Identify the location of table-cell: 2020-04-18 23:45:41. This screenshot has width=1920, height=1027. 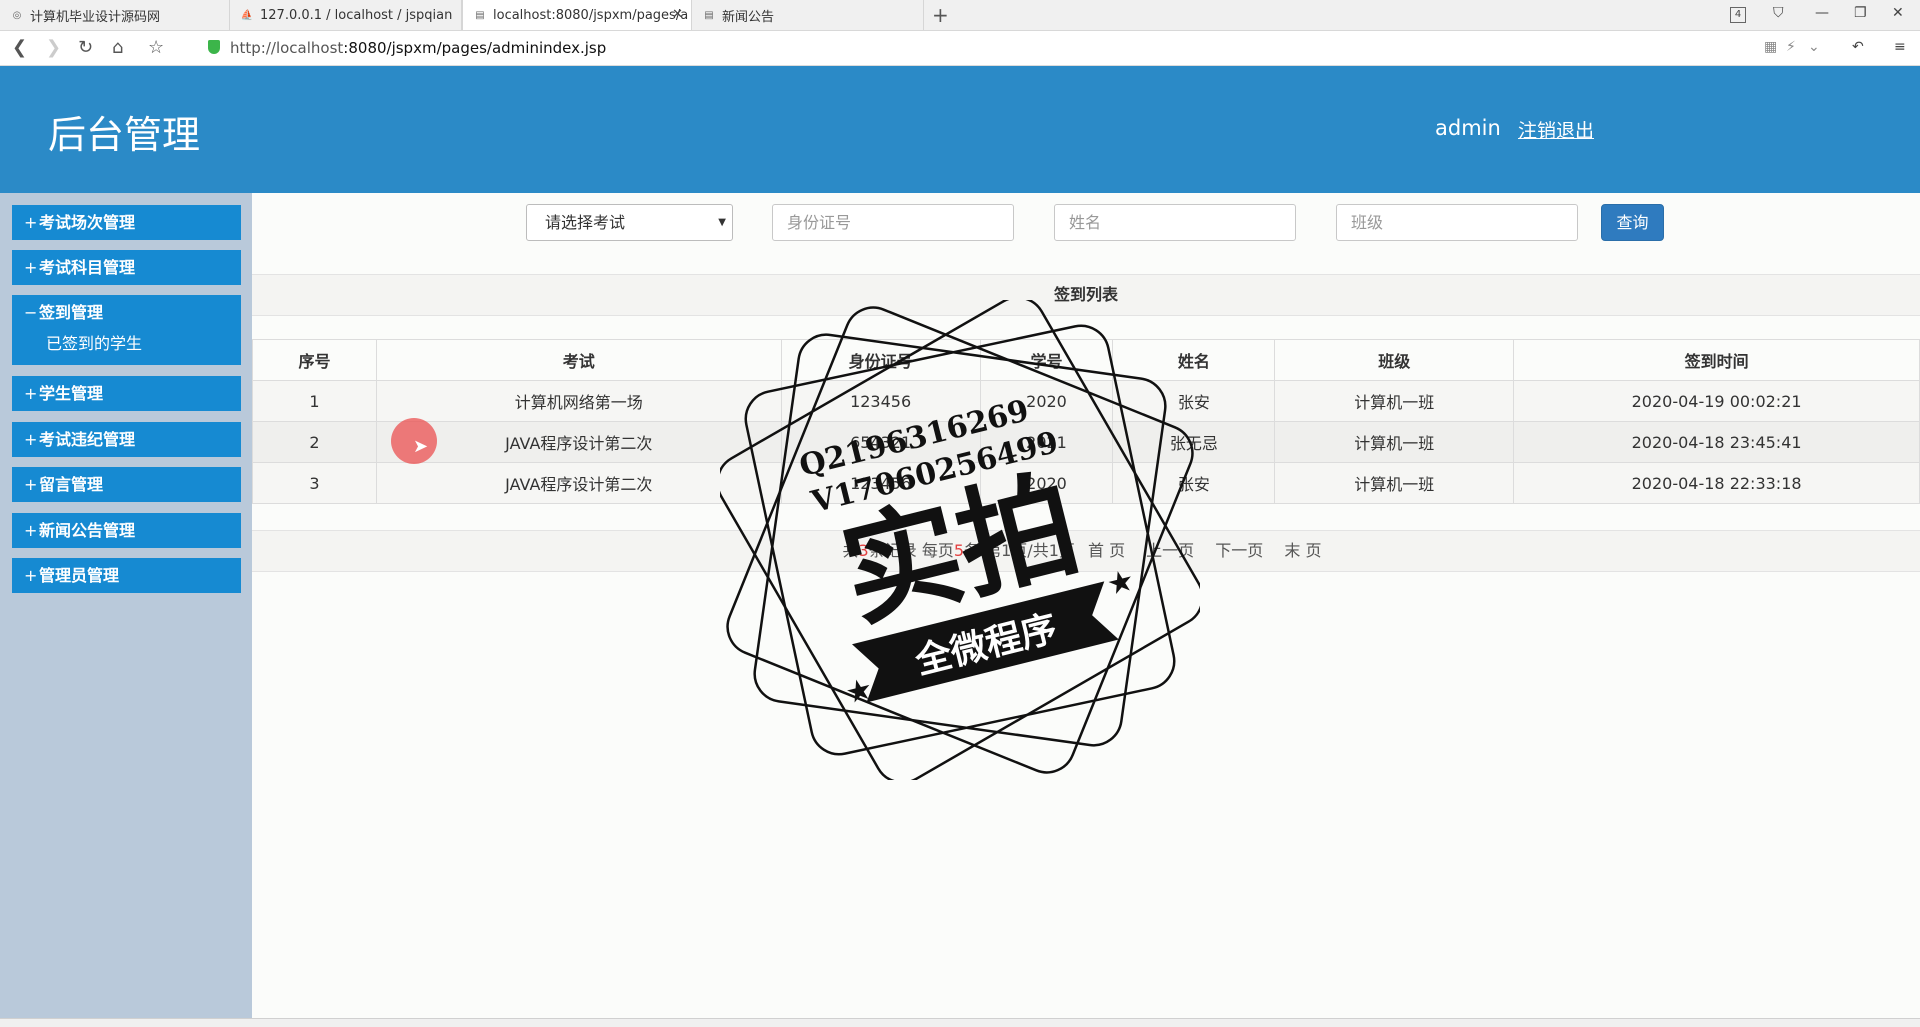
(1716, 442).